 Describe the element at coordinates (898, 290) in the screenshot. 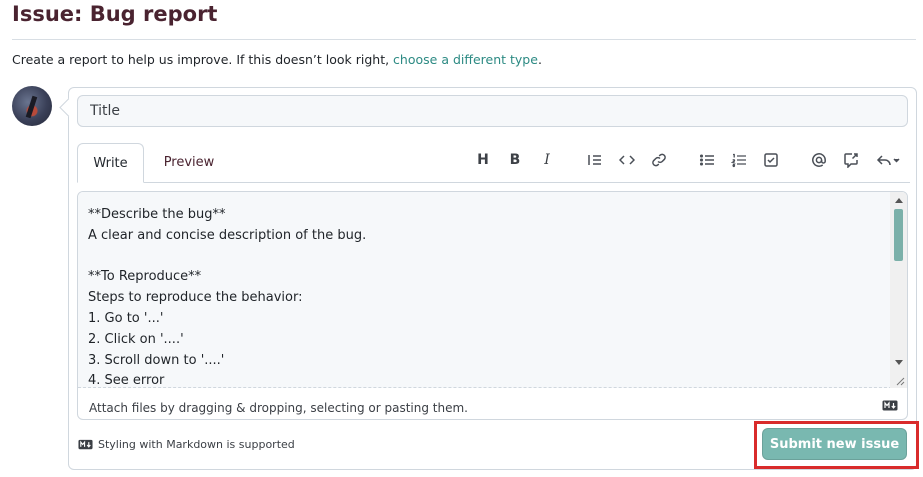

I see `editor-scrollbar` at that location.